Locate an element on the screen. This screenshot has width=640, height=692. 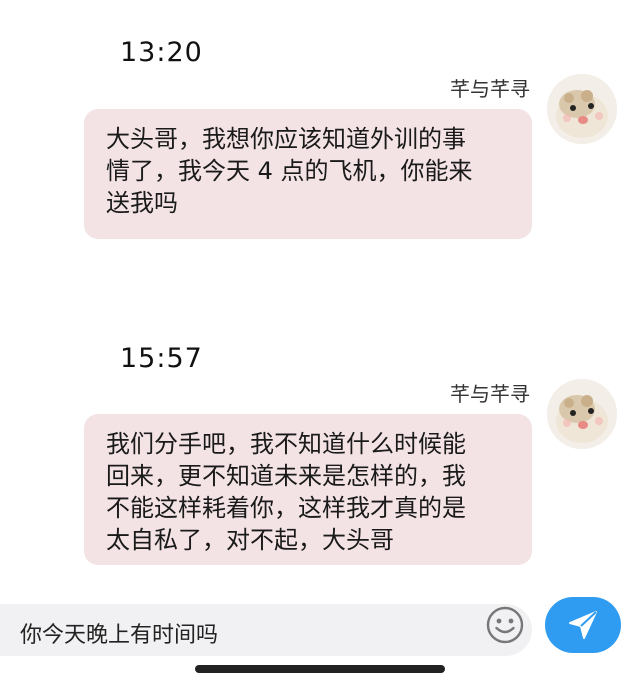
smiley-icon is located at coordinates (505, 625).